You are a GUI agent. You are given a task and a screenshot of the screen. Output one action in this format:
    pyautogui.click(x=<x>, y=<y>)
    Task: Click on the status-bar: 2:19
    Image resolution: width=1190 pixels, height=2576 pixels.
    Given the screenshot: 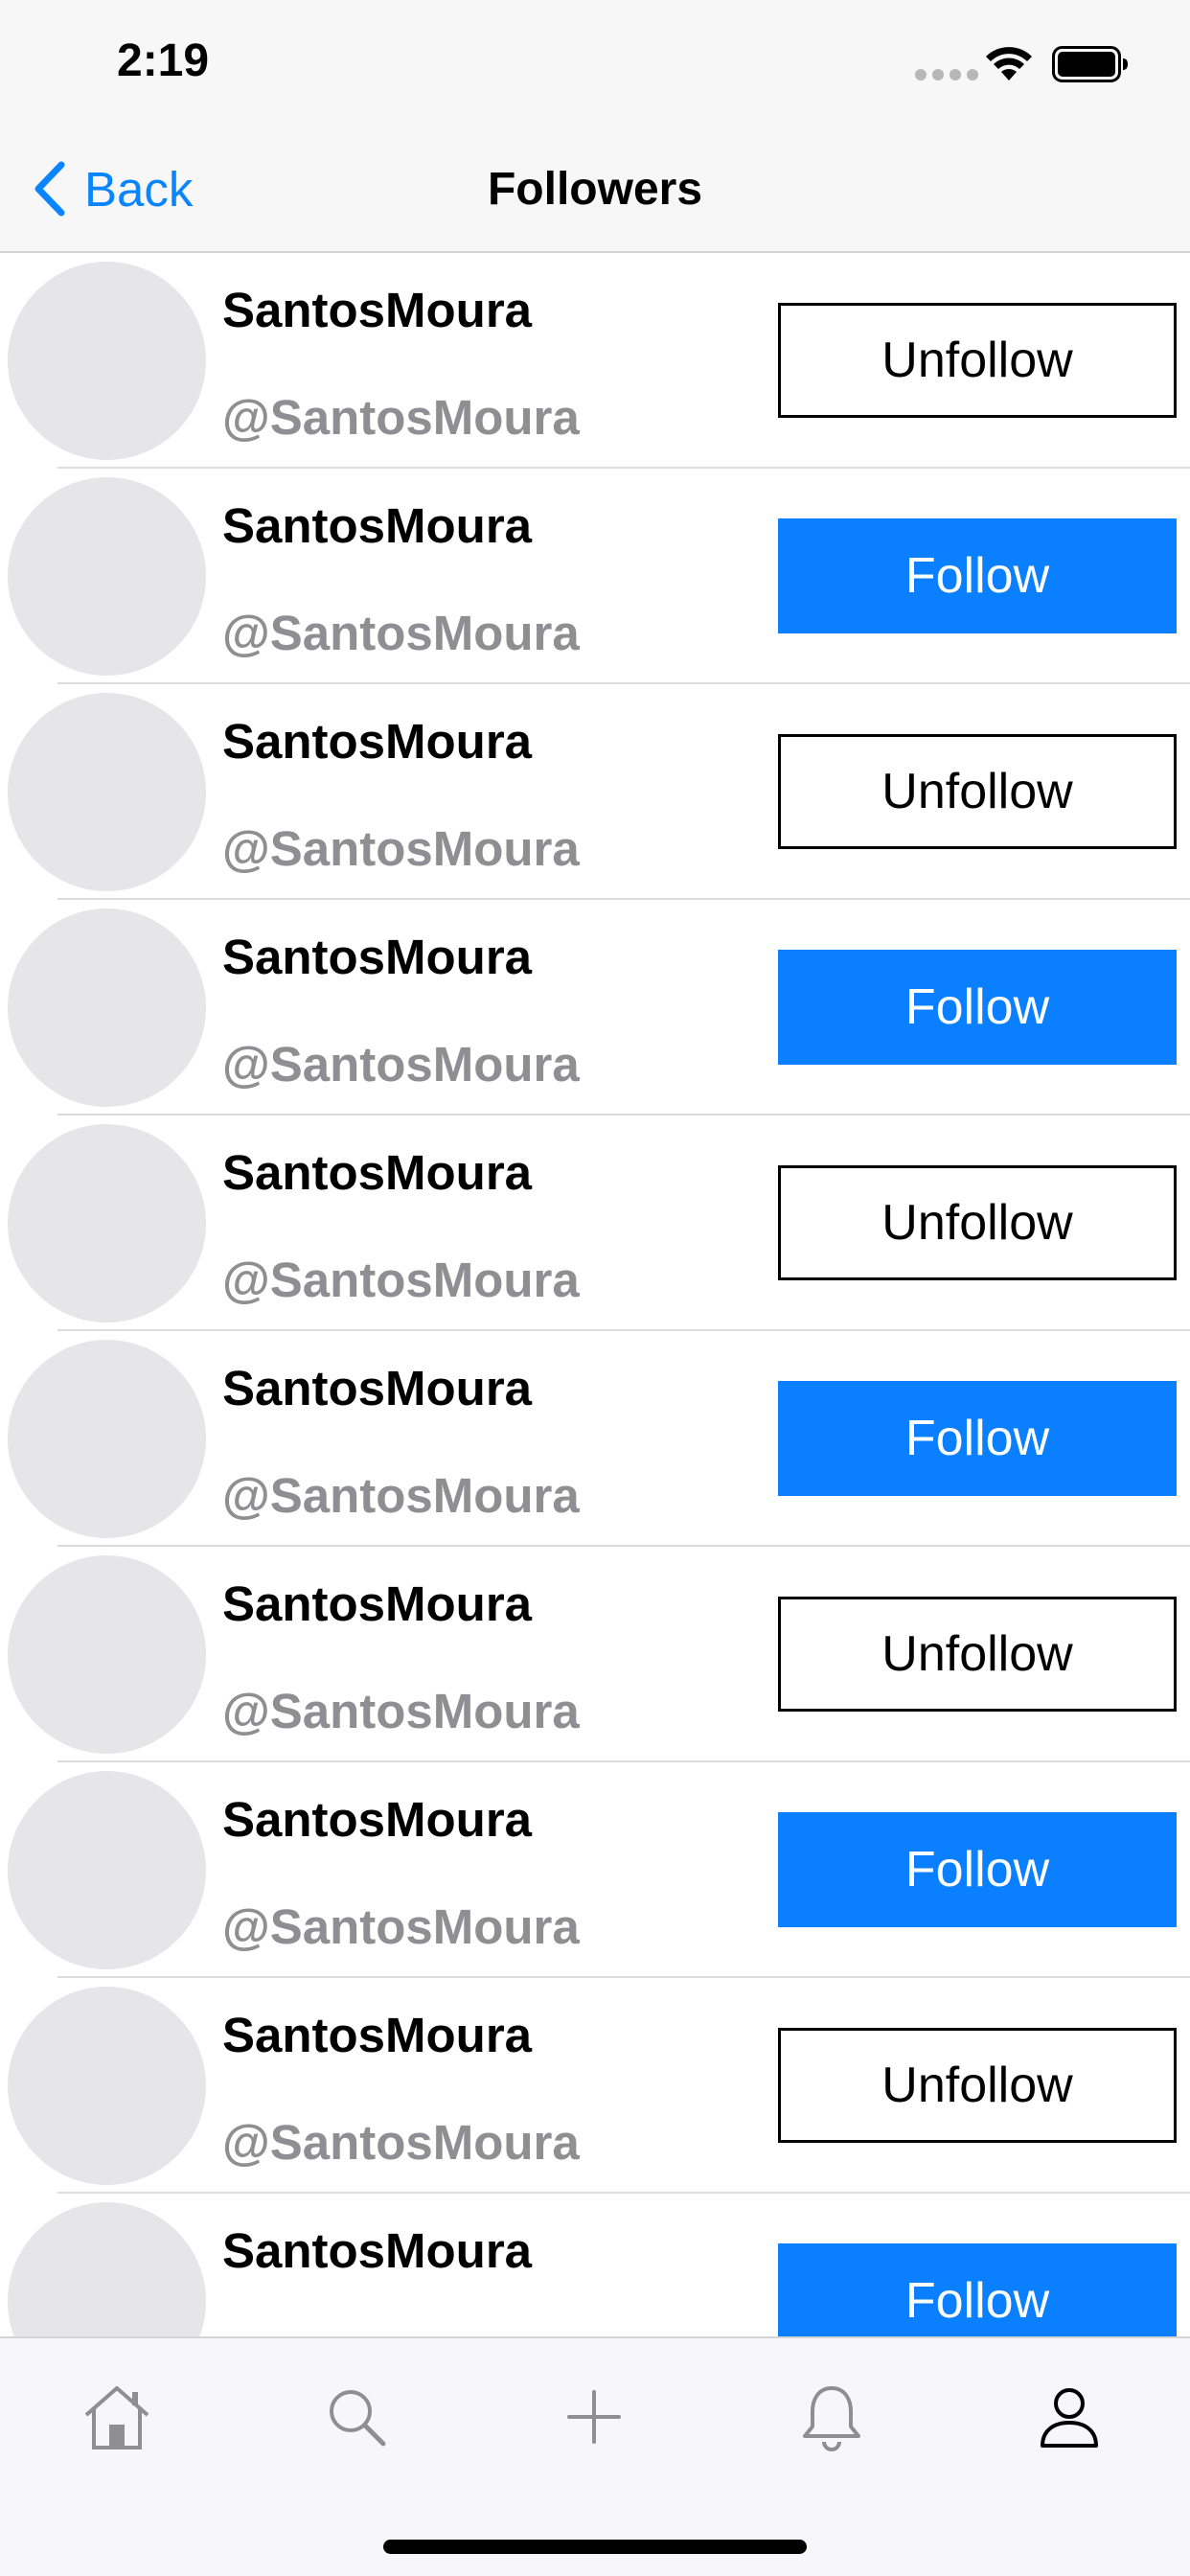 What is the action you would take?
    pyautogui.click(x=595, y=63)
    